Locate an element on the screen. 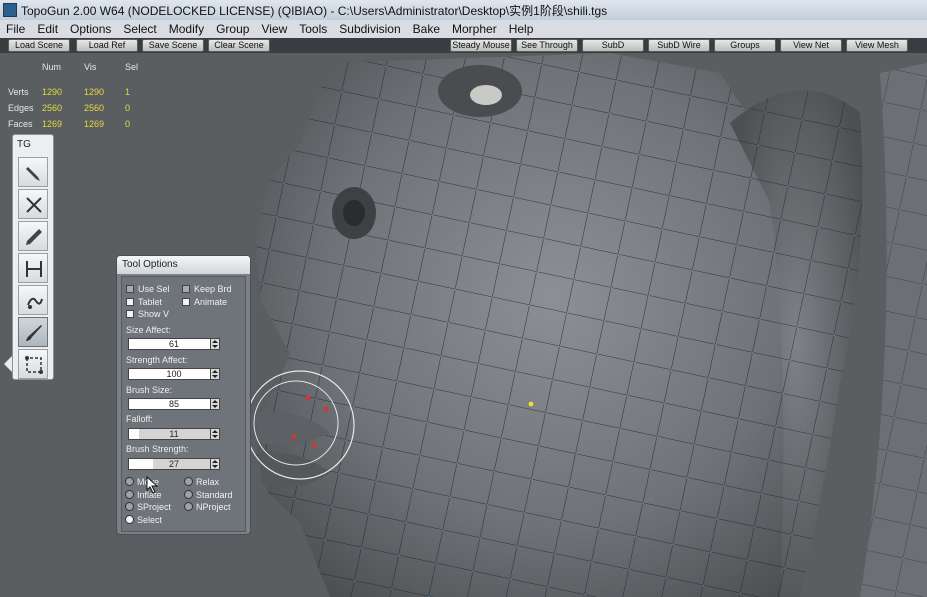  size-affect-spinner-icon is located at coordinates (215, 344).